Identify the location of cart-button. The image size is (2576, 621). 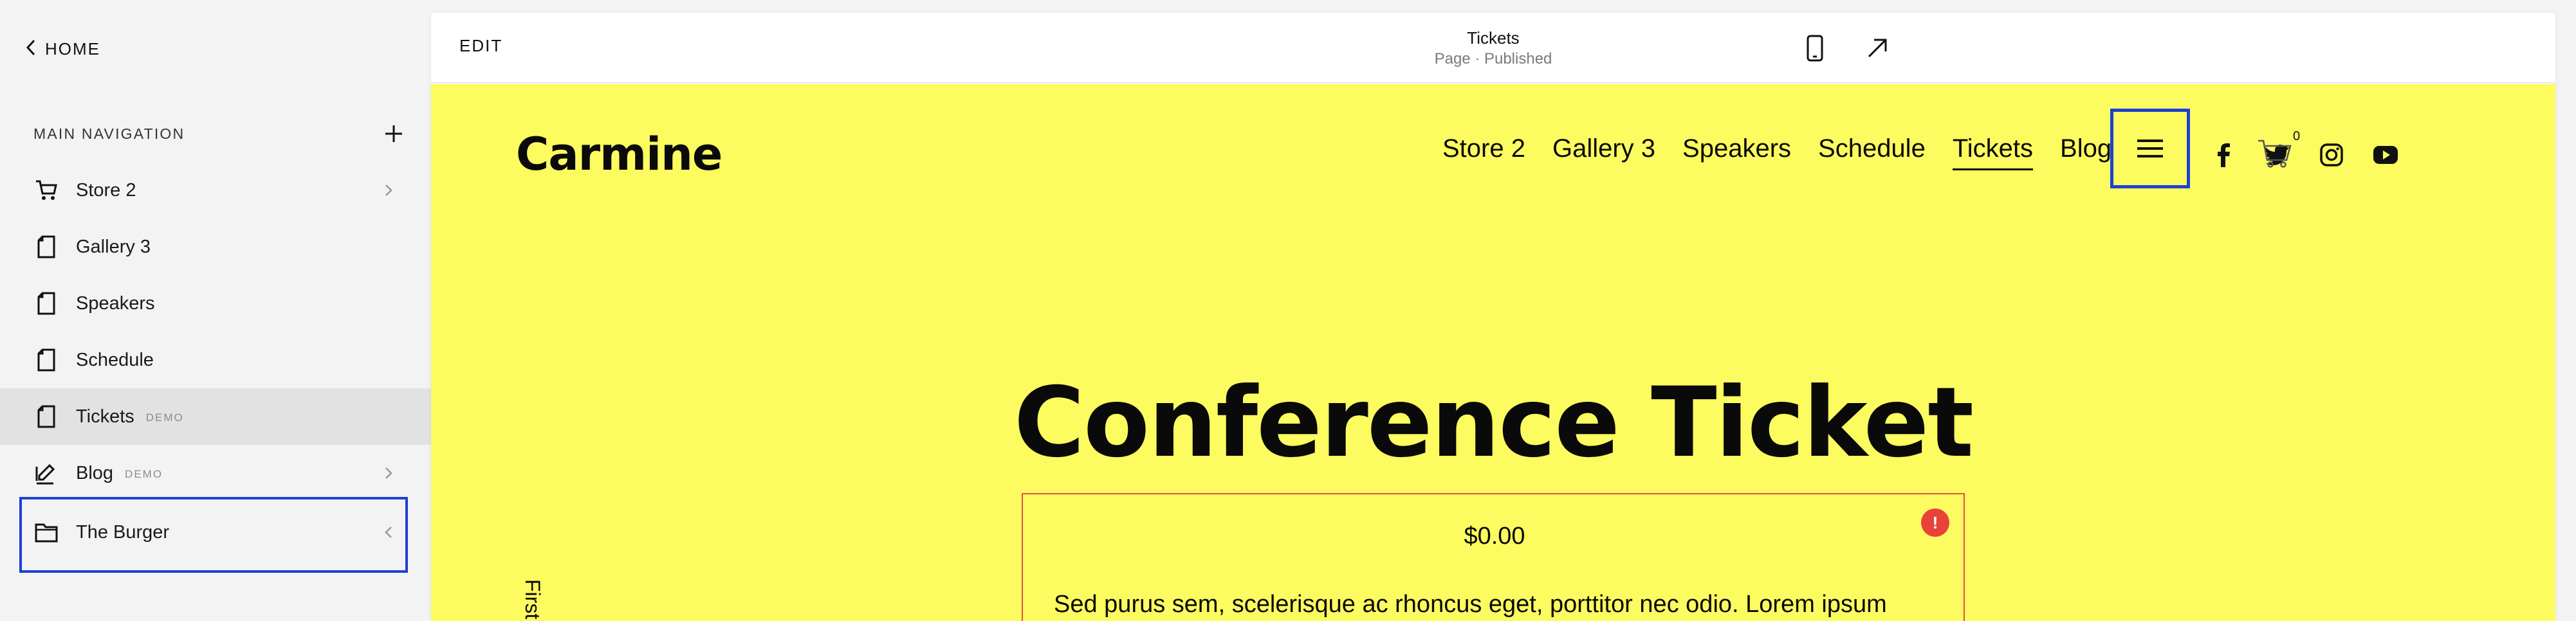
(2276, 155).